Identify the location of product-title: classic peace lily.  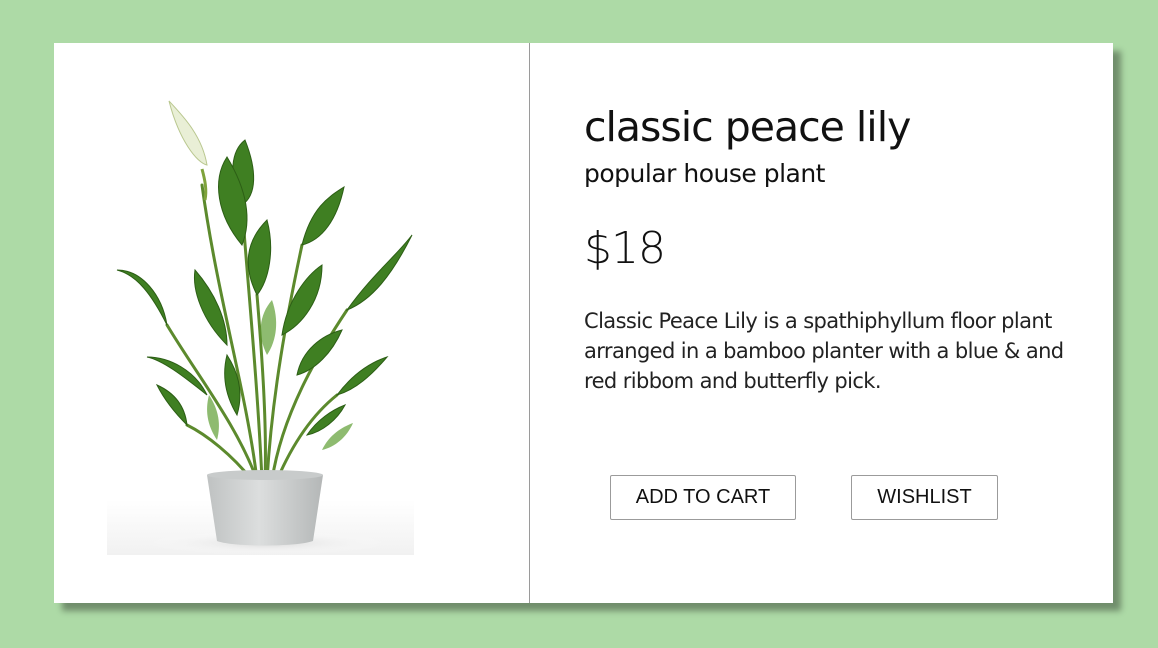
(747, 127).